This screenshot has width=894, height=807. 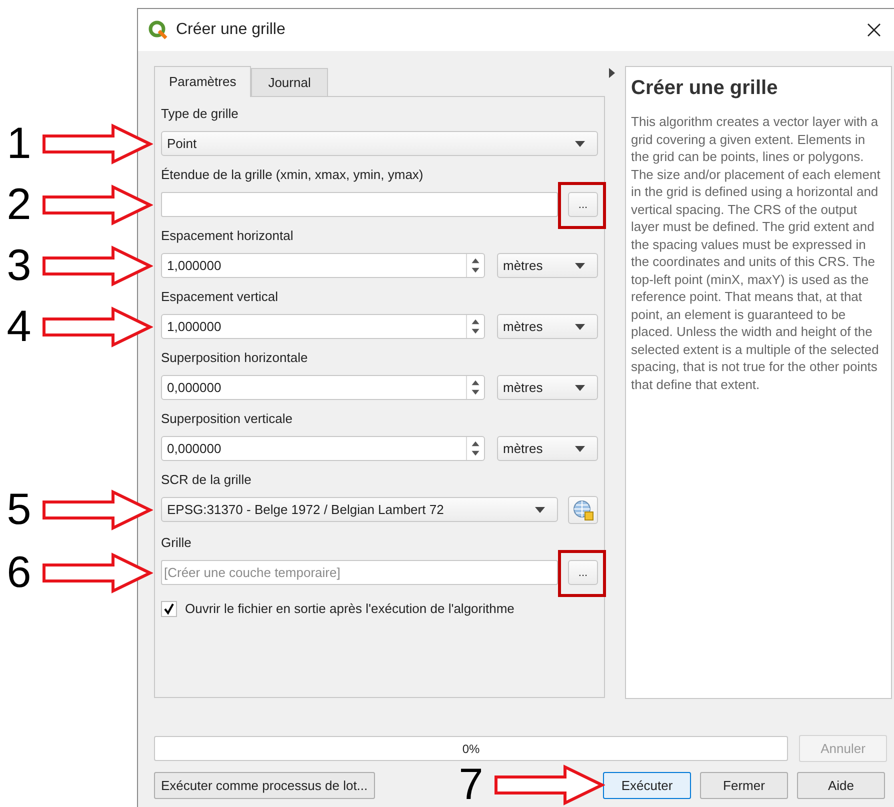 What do you see at coordinates (235, 358) in the screenshot?
I see `field-label: Superposition horizontale` at bounding box center [235, 358].